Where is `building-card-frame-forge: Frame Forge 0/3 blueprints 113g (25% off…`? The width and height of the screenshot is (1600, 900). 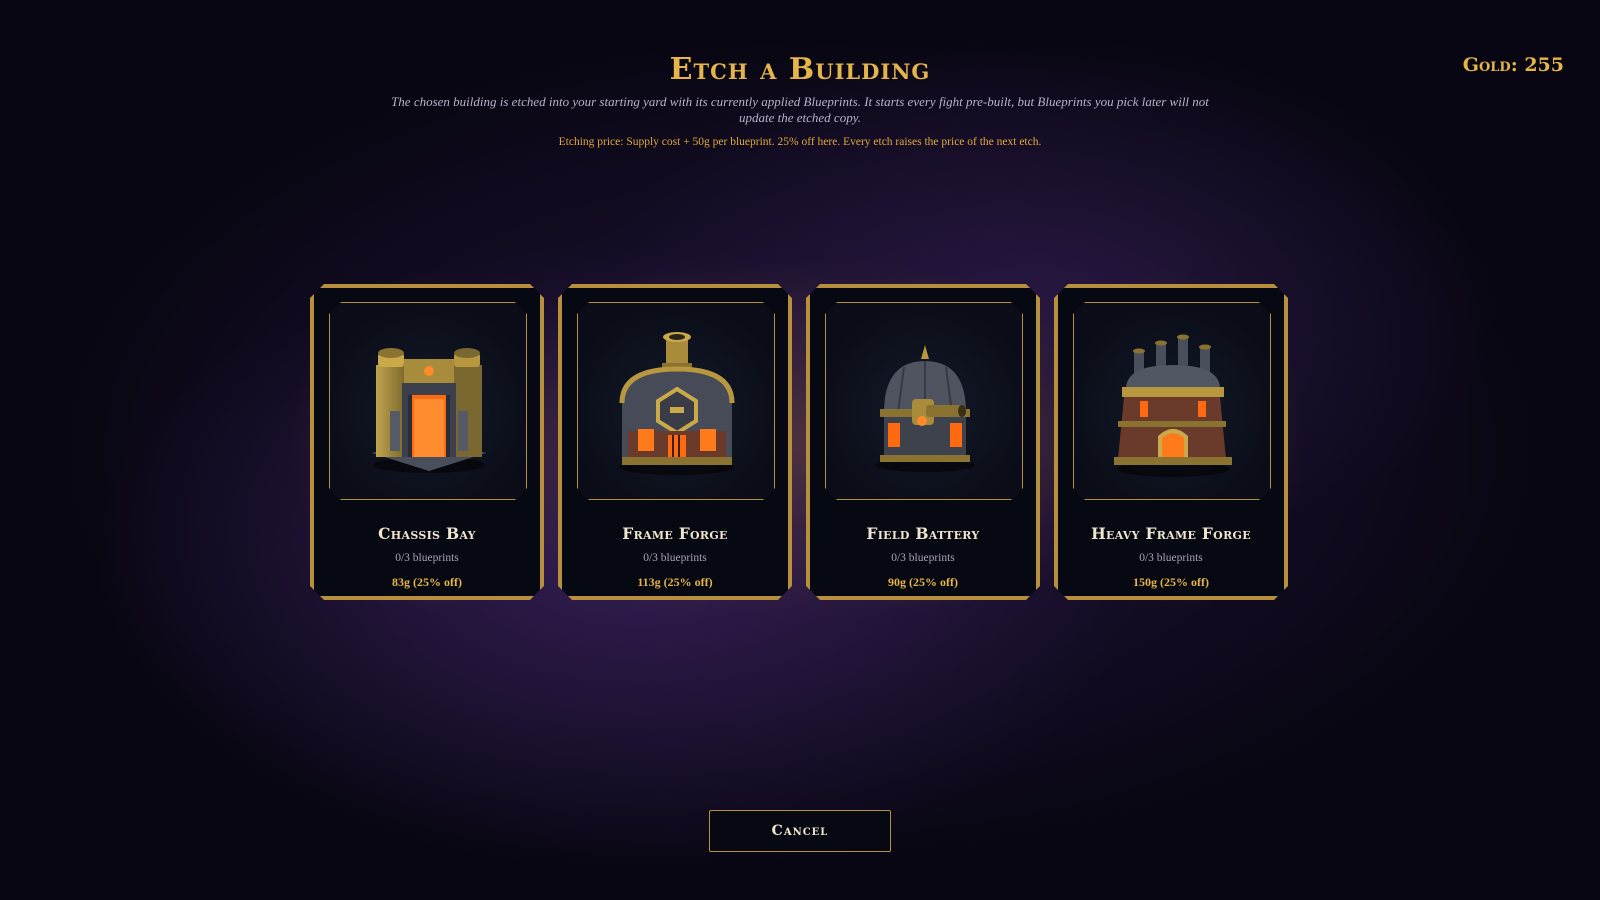 building-card-frame-forge: Frame Forge 0/3 blueprints 113g (25% off… is located at coordinates (675, 442).